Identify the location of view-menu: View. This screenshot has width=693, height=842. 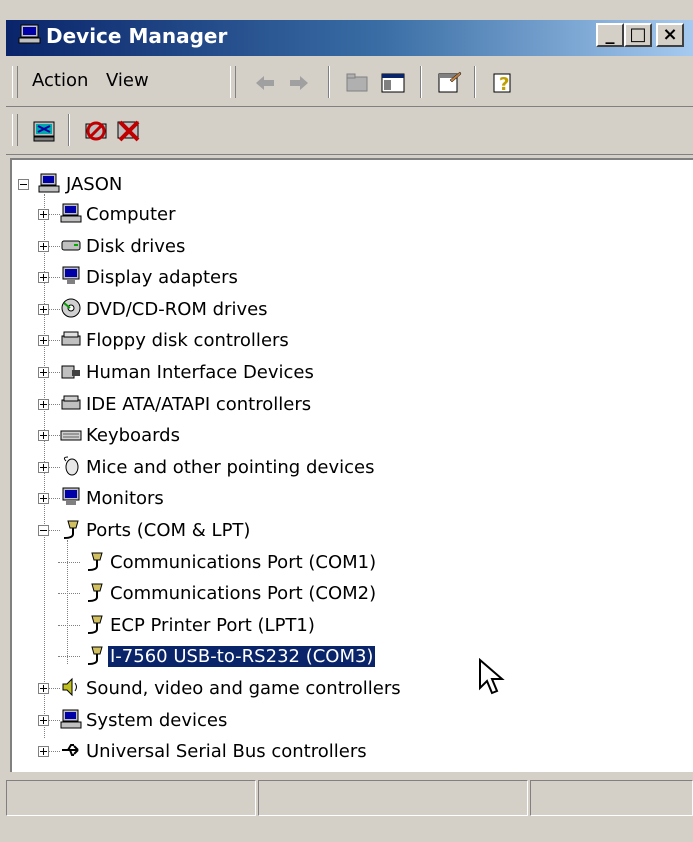
(127, 80).